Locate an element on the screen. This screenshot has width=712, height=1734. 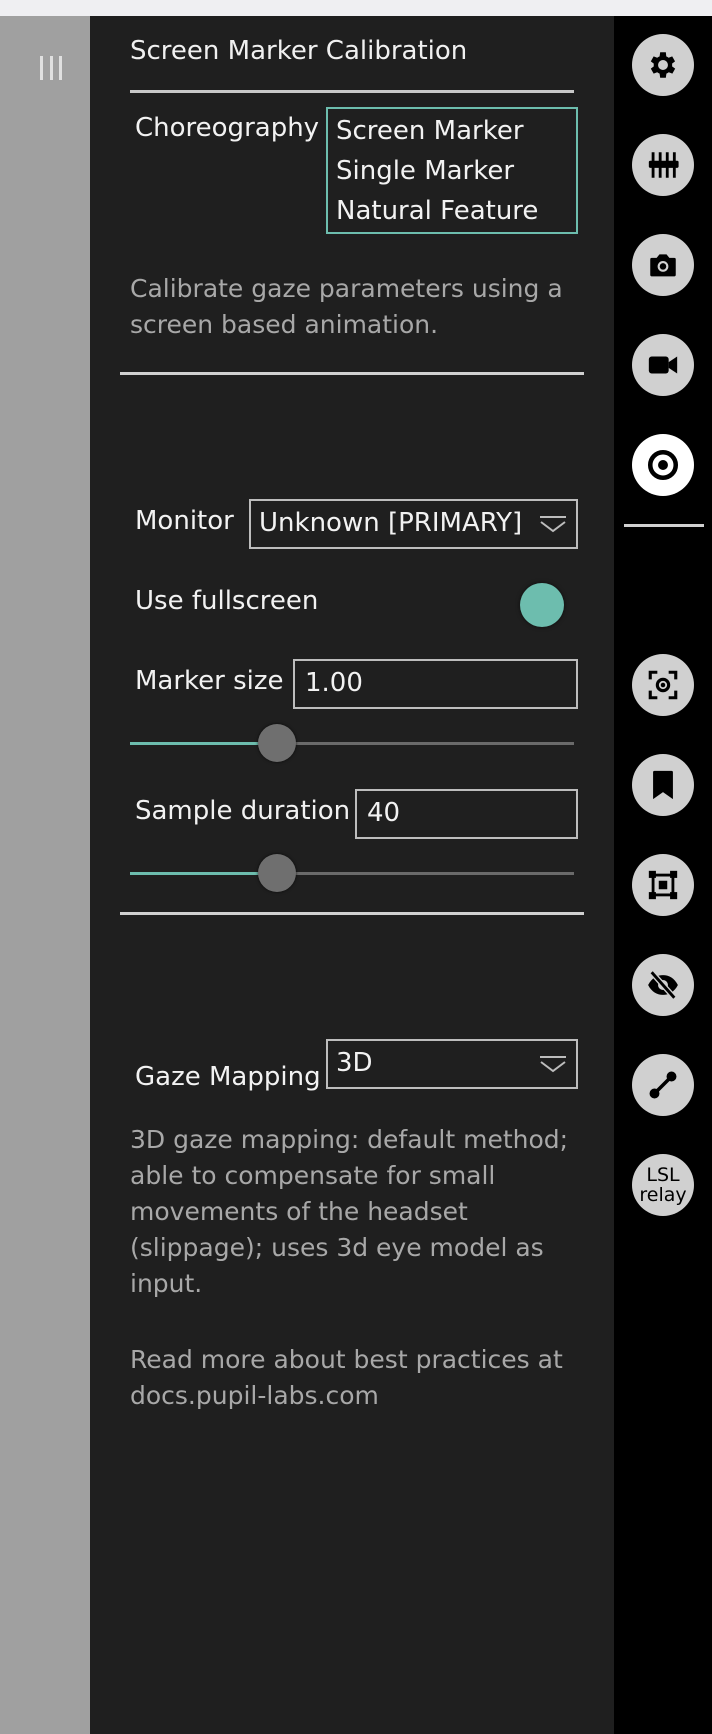
annotation-button is located at coordinates (663, 785).